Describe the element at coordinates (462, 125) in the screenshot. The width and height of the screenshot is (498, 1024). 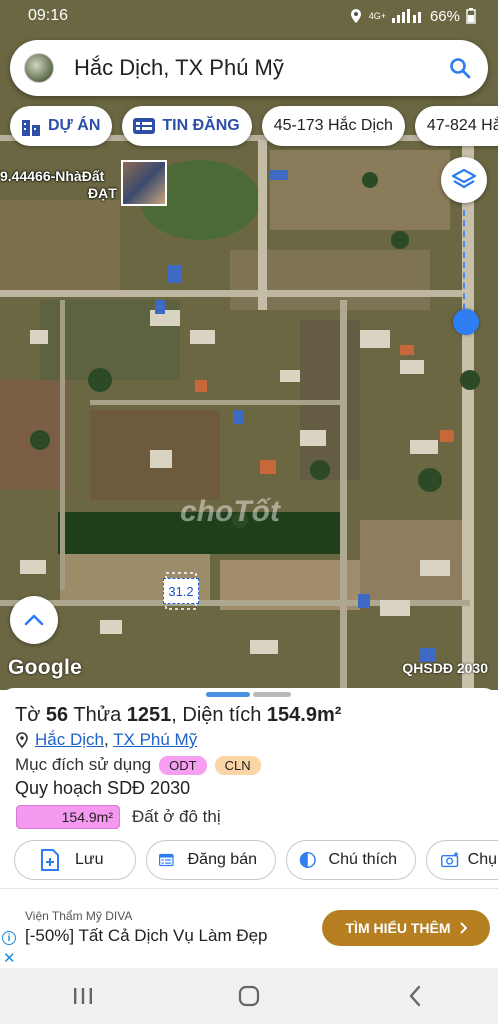
I see `chip-label: 47-824 Hắc` at that location.